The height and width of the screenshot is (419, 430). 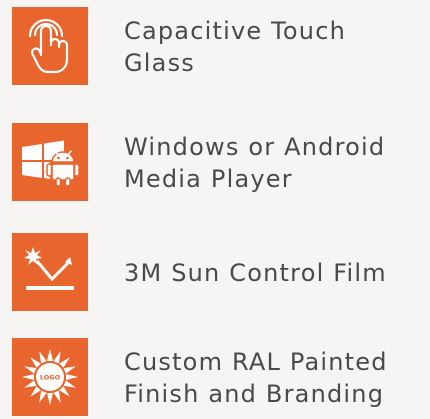 I want to click on feature-label: Custom RAL Painted Finish and Branding, so click(x=256, y=378).